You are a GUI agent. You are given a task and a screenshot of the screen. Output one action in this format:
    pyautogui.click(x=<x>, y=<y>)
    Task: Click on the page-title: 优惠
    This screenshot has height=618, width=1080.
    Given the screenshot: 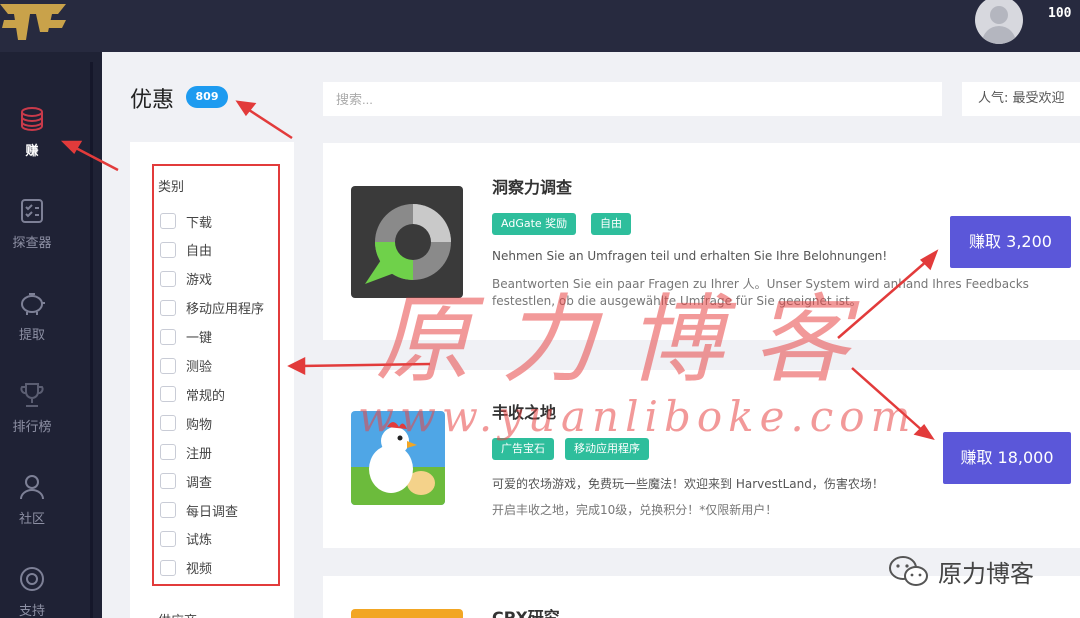 What is the action you would take?
    pyautogui.click(x=152, y=100)
    